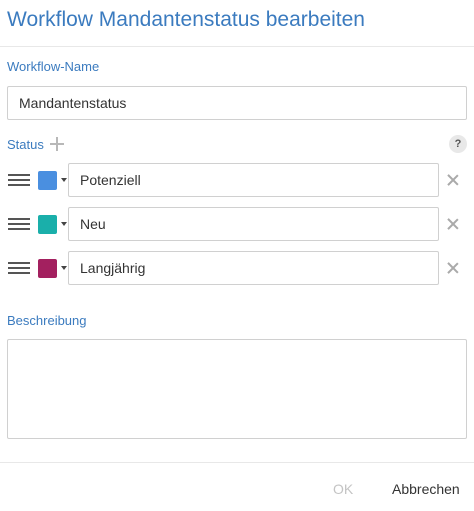 This screenshot has width=474, height=511. I want to click on status-row: Neu, so click(237, 224).